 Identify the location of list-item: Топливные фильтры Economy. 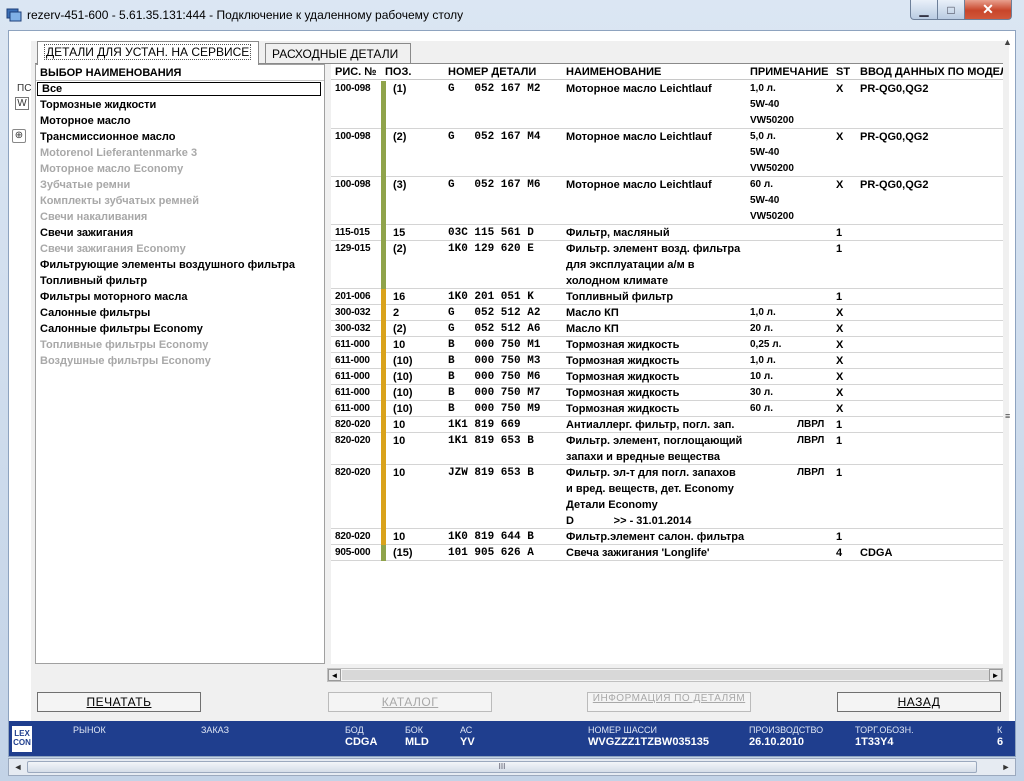
(180, 345).